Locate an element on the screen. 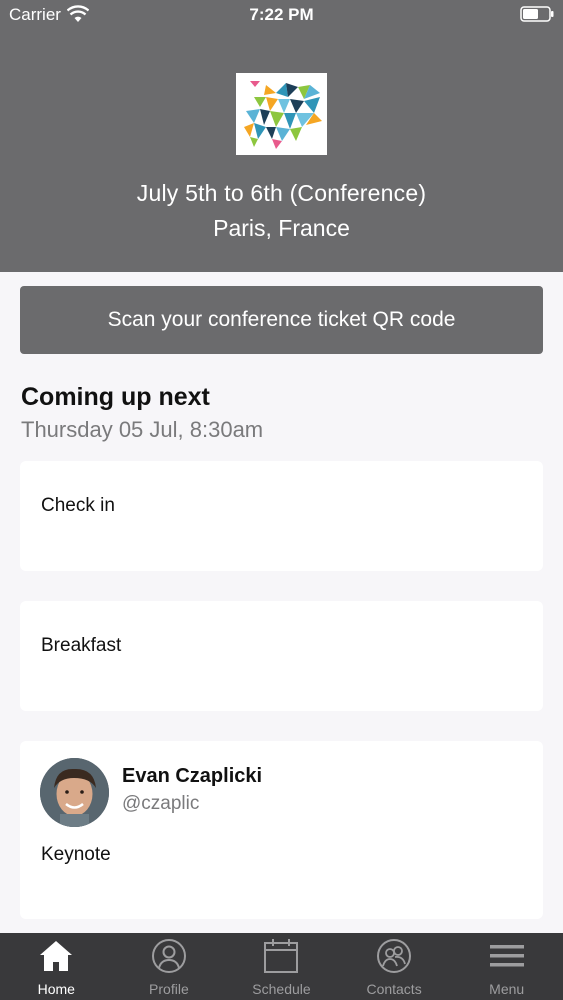  conference-logo-graphic is located at coordinates (283, 115).